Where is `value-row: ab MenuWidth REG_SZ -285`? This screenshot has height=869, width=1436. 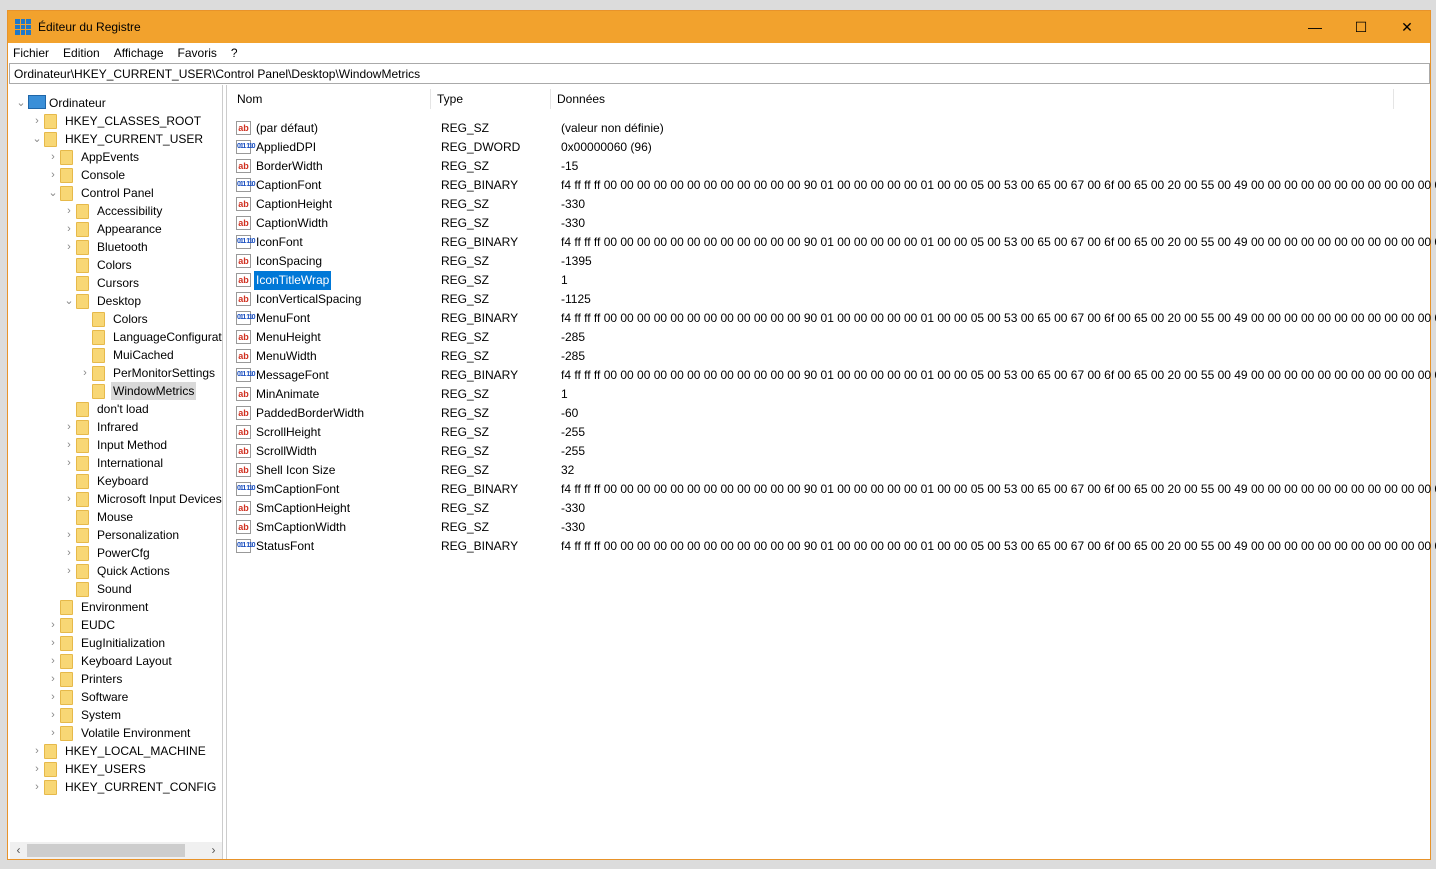
value-row: ab MenuWidth REG_SZ -285 is located at coordinates (832, 356).